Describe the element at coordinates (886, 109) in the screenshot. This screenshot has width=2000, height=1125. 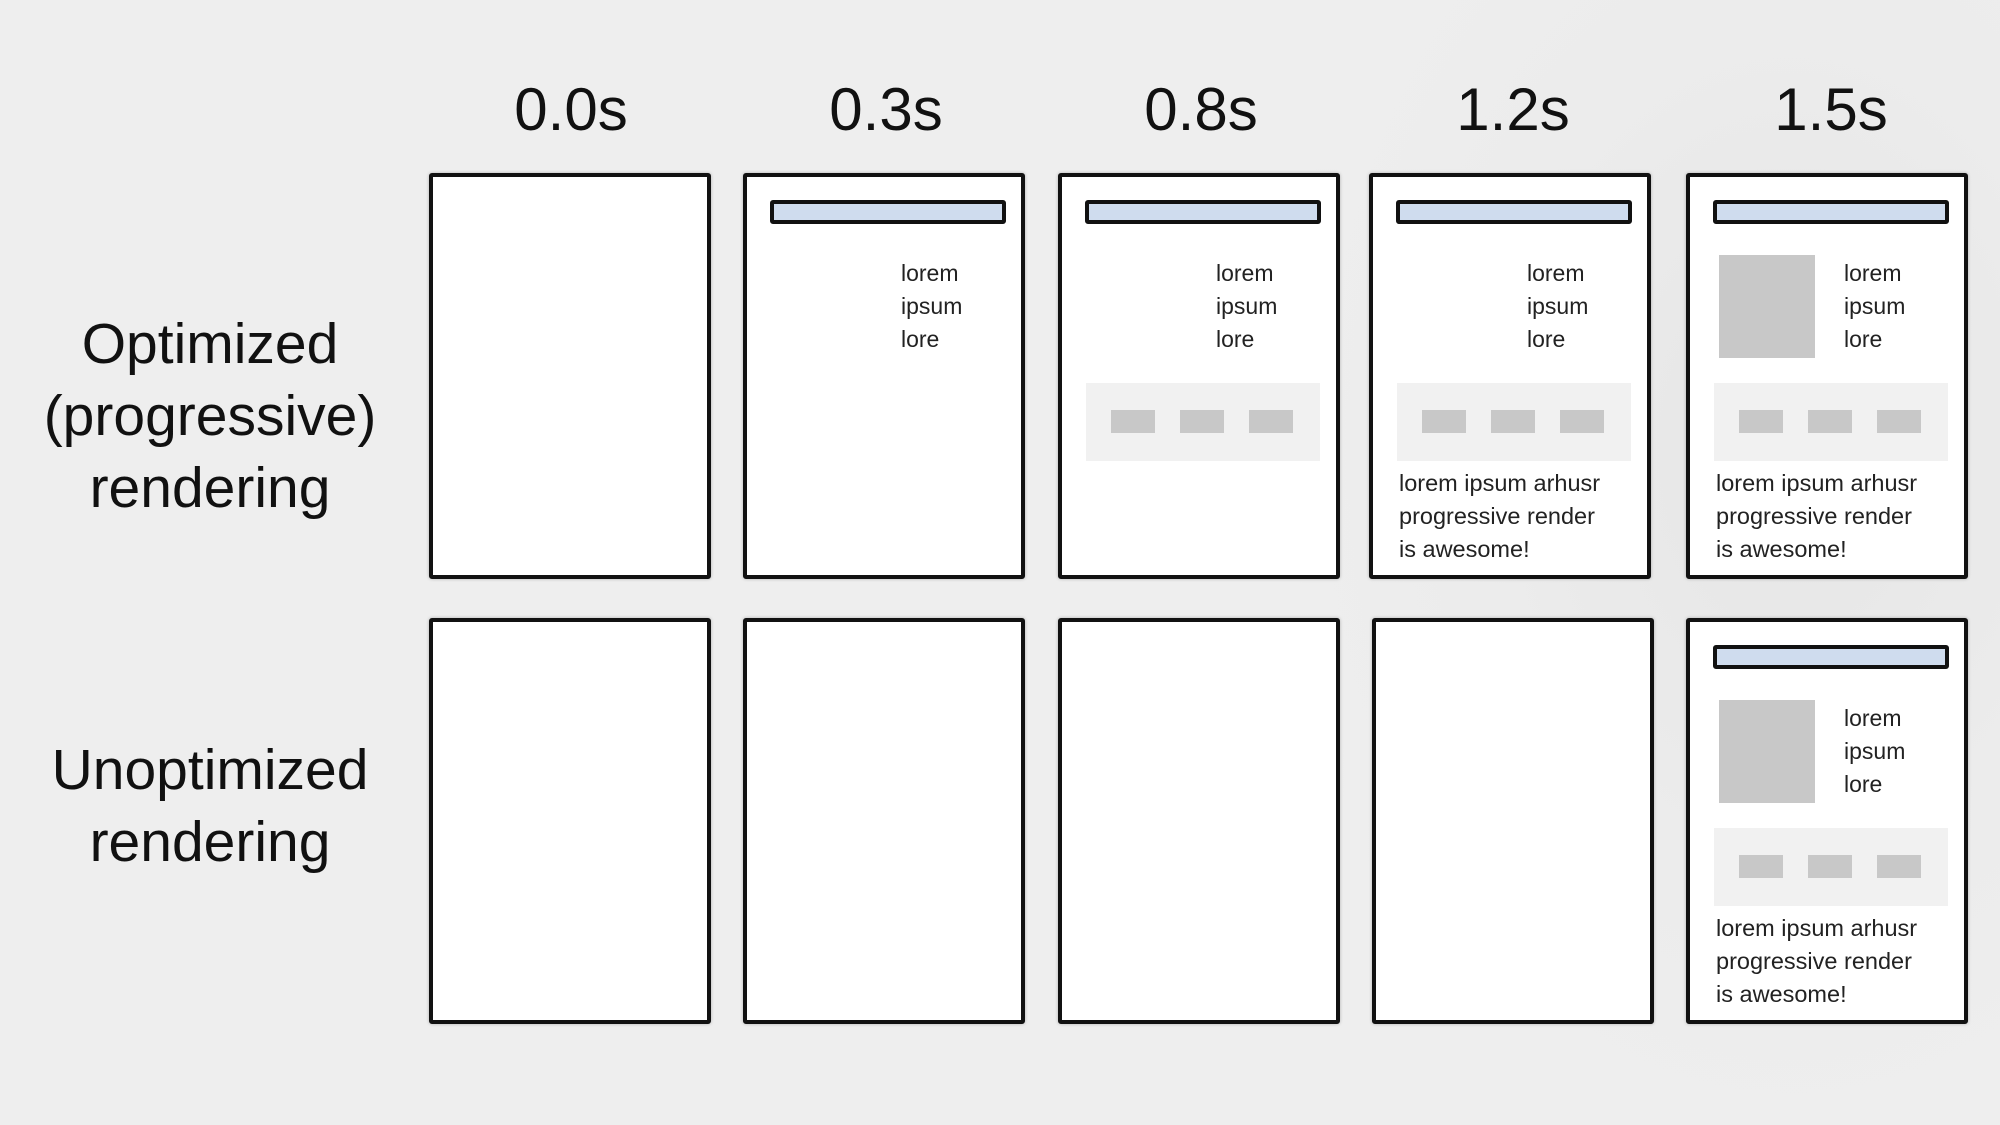
I see `time-label-1: 0.3s` at that location.